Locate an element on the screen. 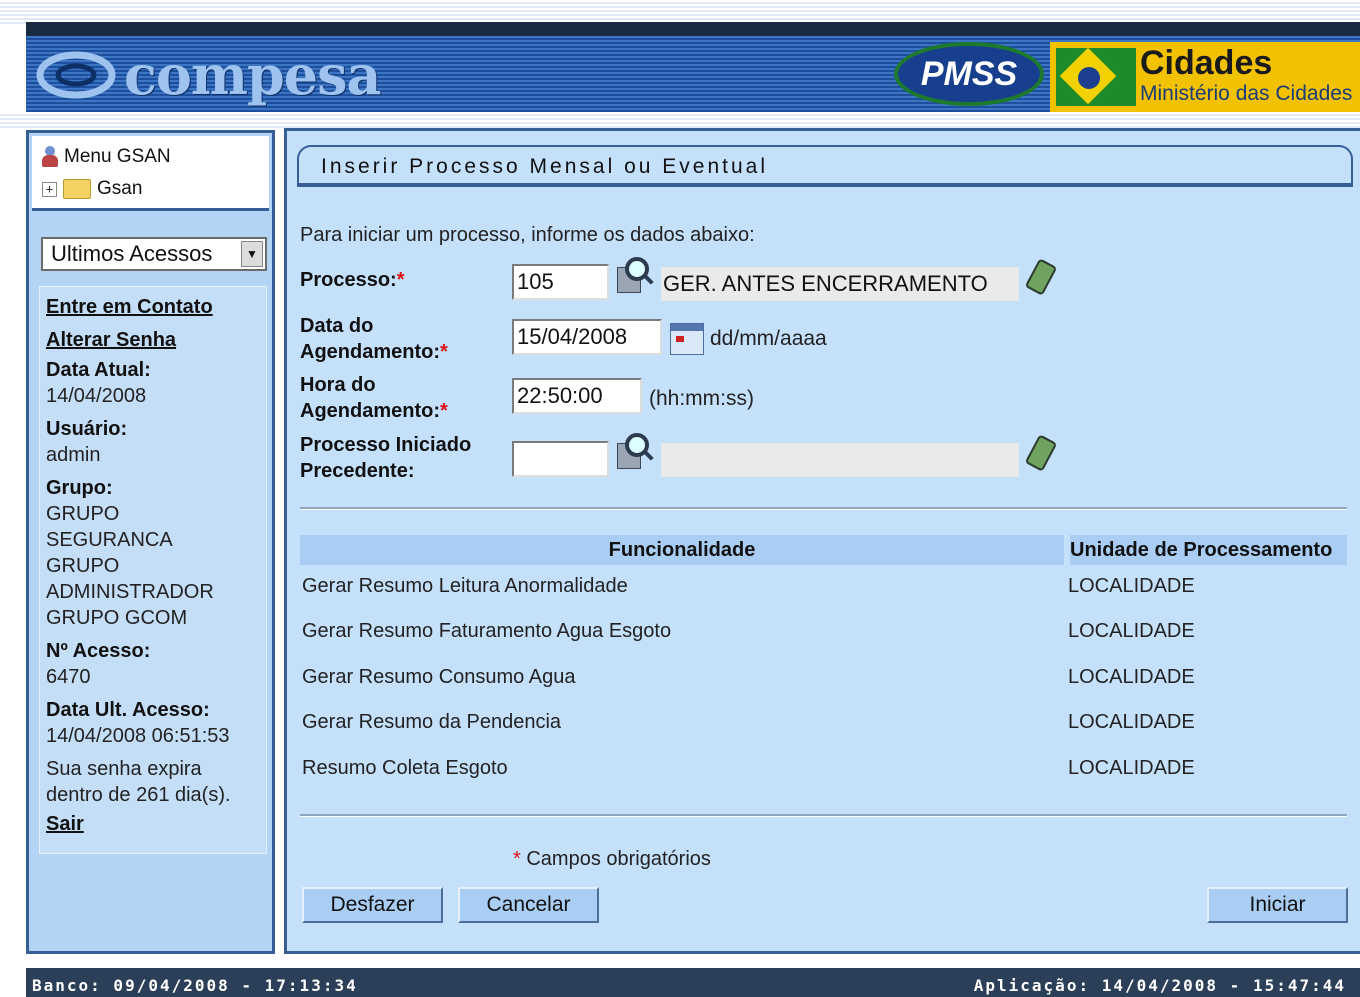  process-label: Processo:* is located at coordinates (352, 280).